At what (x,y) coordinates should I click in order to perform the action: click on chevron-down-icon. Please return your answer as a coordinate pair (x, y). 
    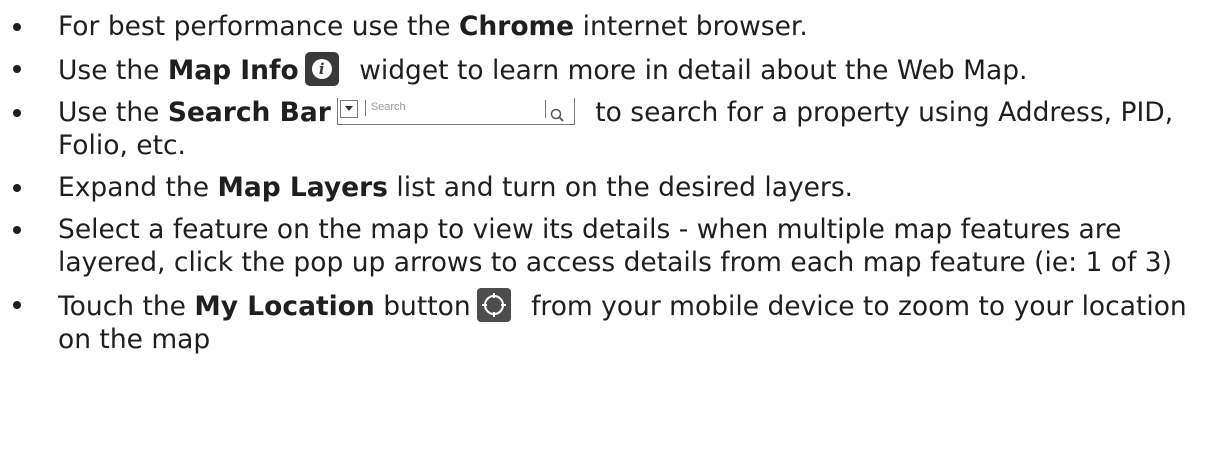
    Looking at the image, I should click on (348, 109).